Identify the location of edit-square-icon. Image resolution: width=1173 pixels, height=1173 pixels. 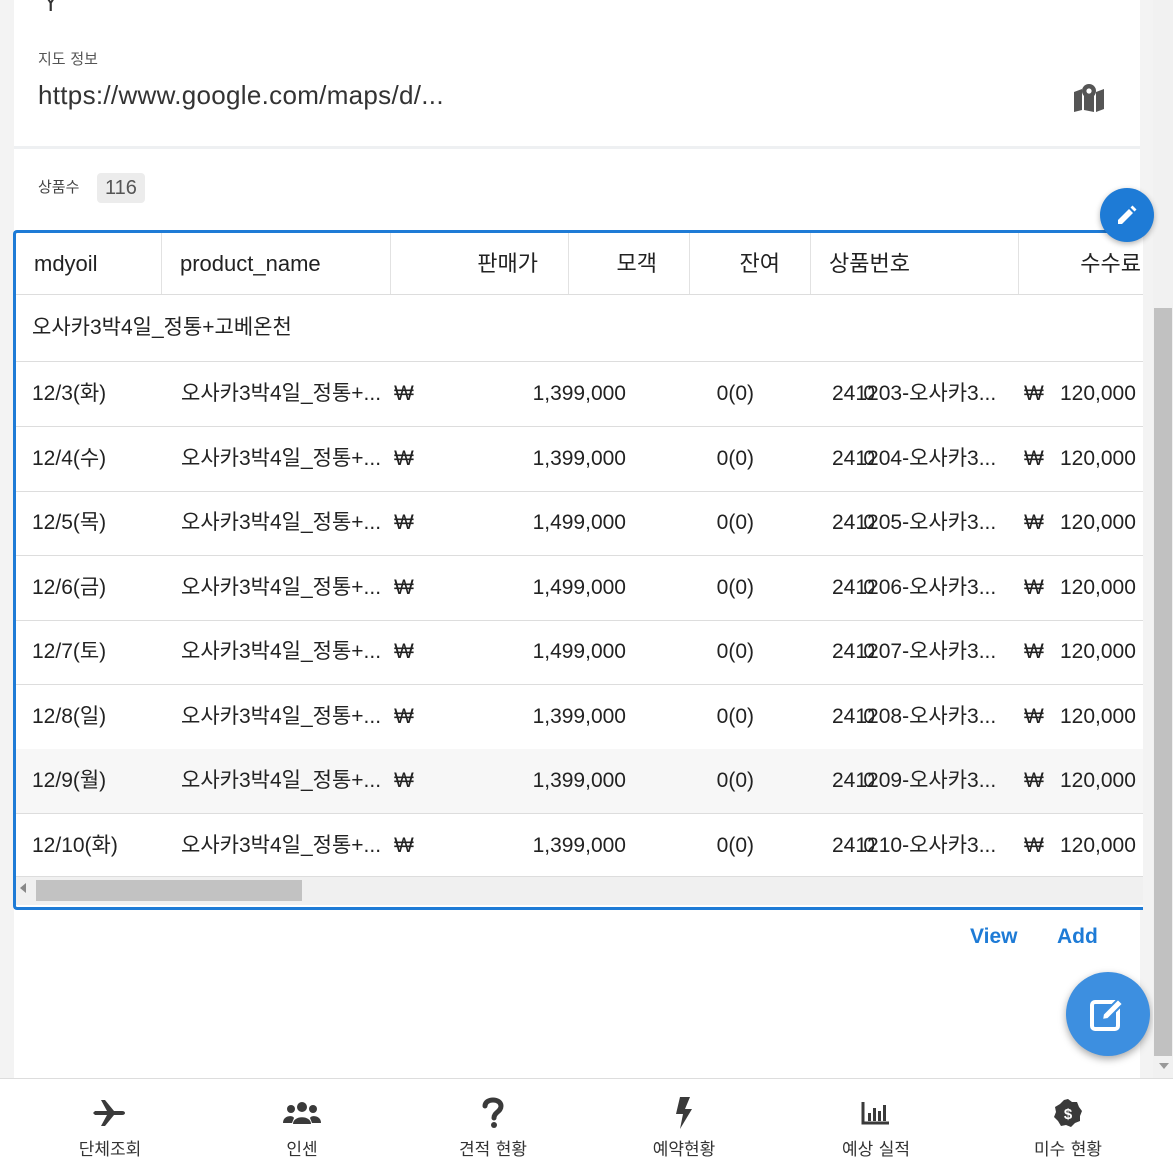
(1107, 1014).